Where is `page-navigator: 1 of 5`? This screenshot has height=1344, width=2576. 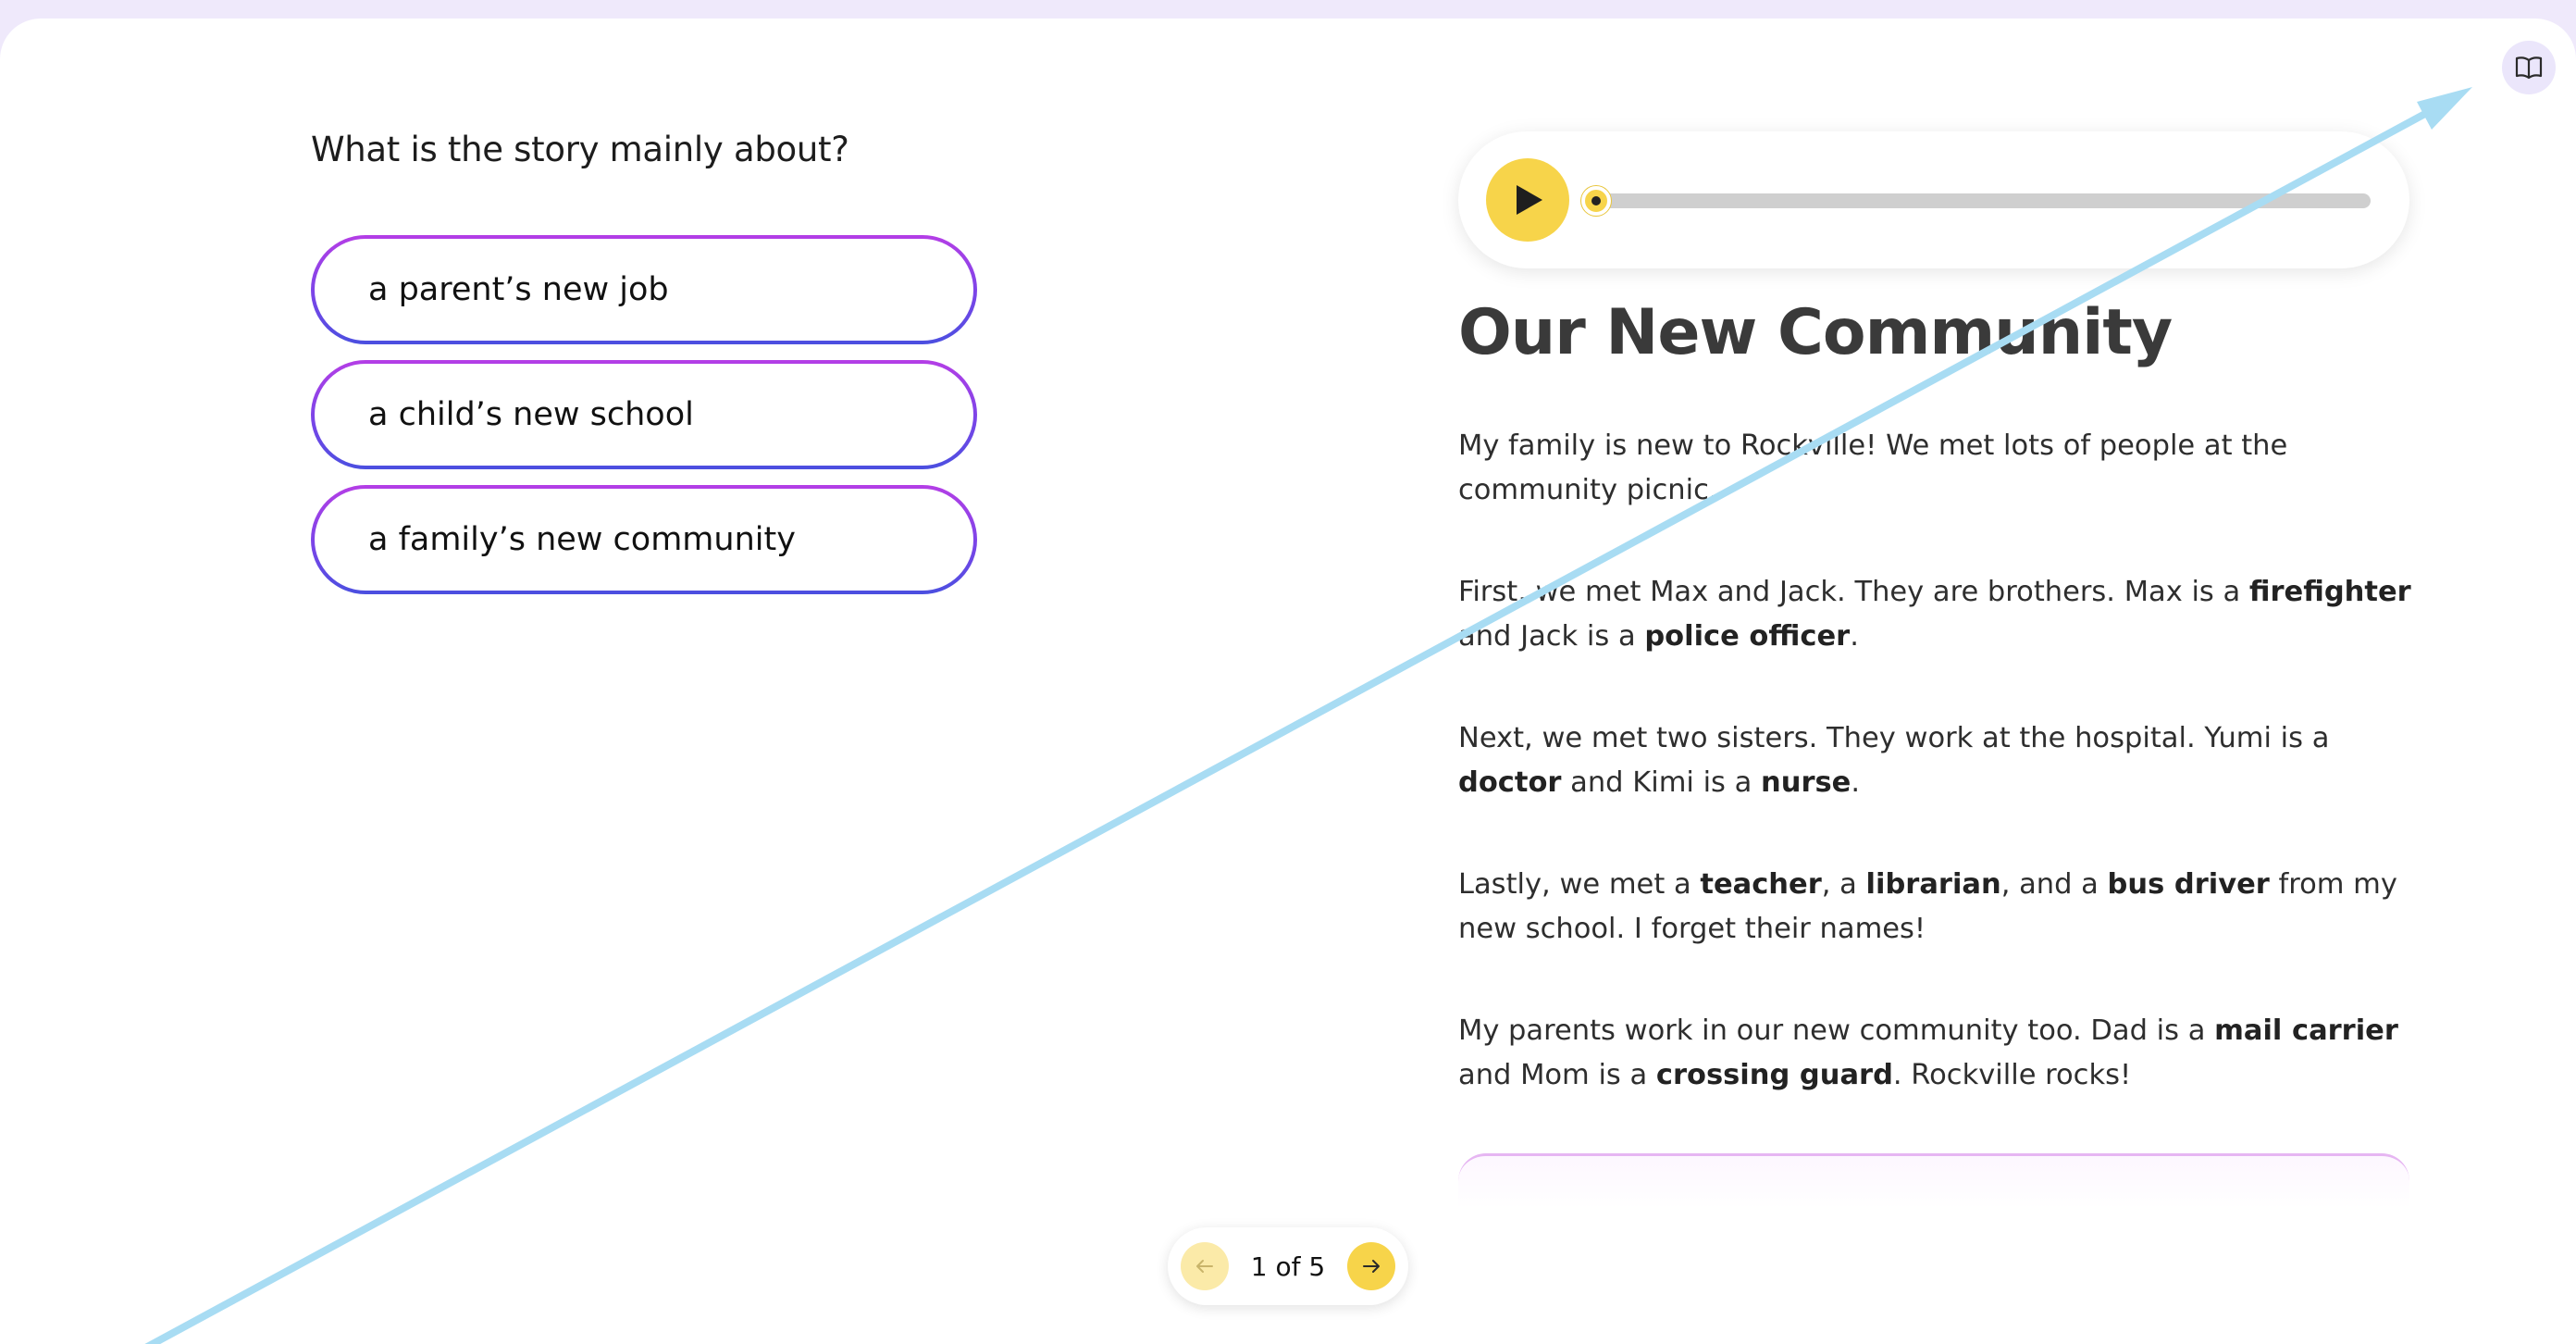 page-navigator: 1 of 5 is located at coordinates (1288, 1266).